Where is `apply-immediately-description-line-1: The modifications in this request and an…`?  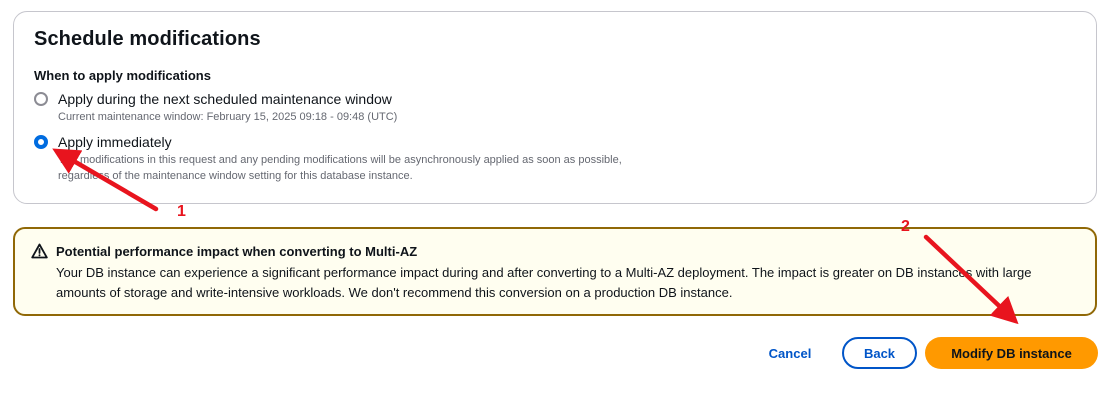
apply-immediately-description-line-1: The modifications in this request and an… is located at coordinates (340, 160).